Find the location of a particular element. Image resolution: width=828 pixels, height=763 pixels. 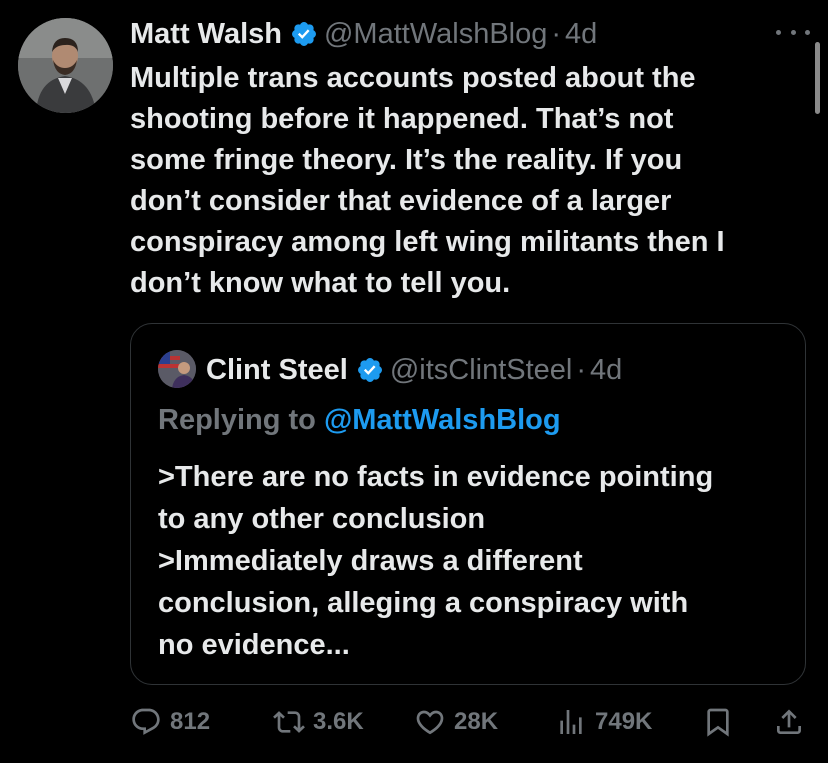

author-avatar-image is located at coordinates (65, 65).